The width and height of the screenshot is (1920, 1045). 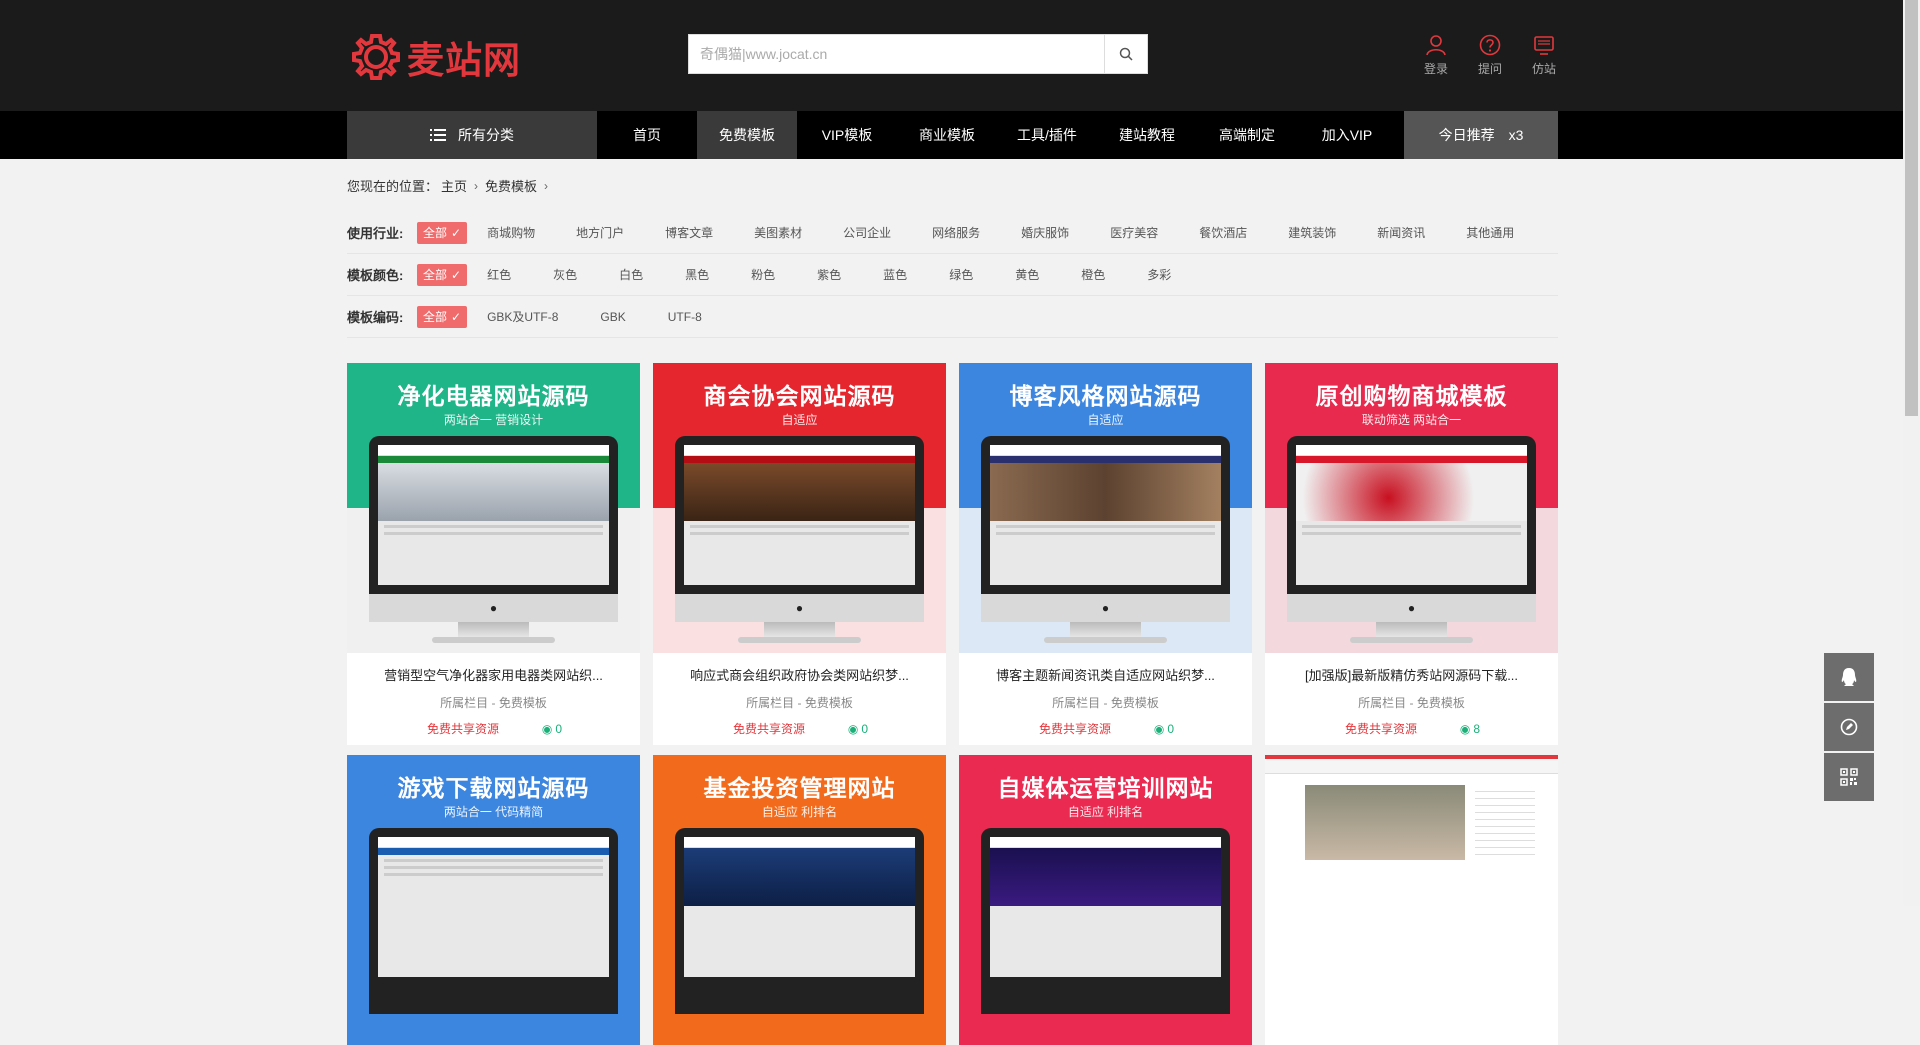 I want to click on user-icon, so click(x=1436, y=45).